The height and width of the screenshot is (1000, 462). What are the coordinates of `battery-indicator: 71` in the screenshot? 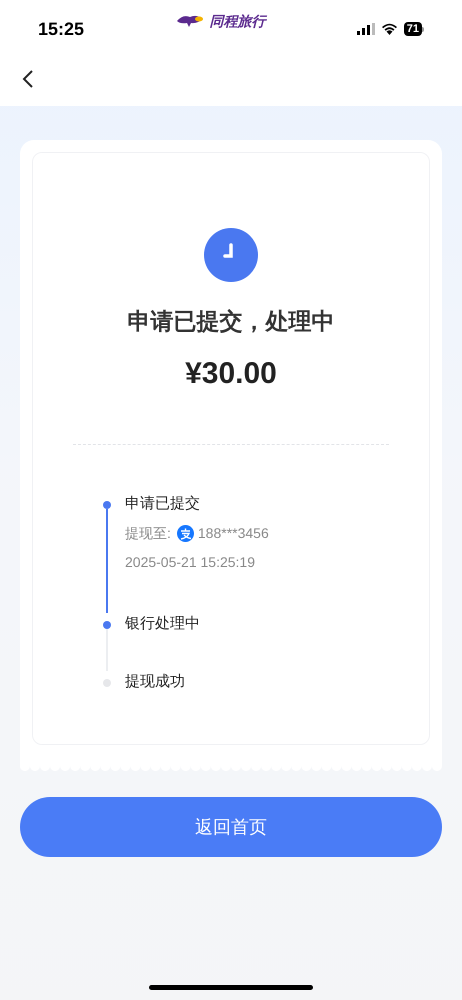 It's located at (414, 29).